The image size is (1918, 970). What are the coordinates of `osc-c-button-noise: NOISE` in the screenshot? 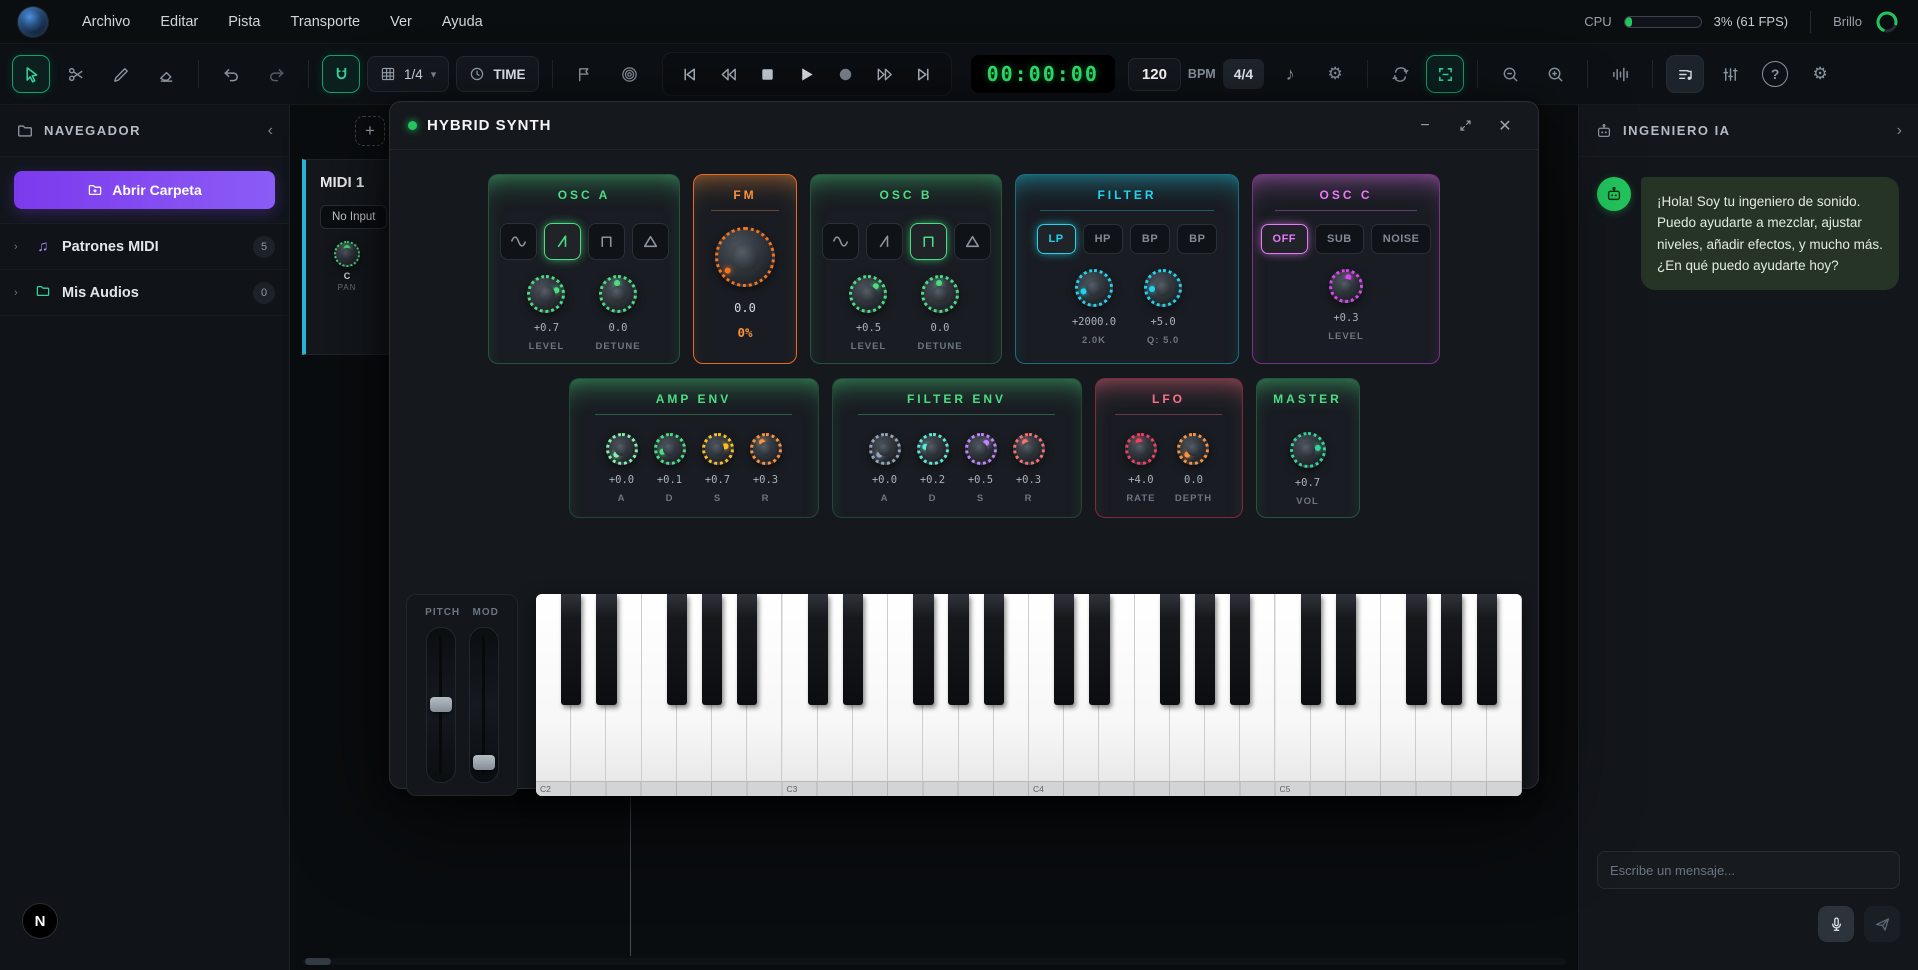 It's located at (1401, 239).